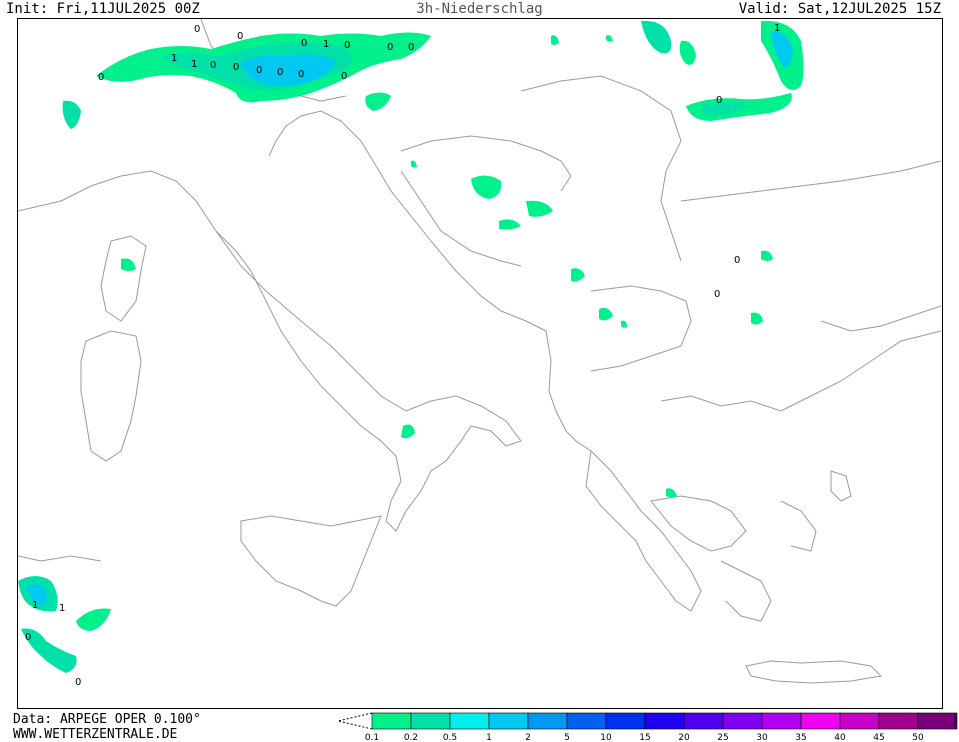  I want to click on legend-tick-label: 2, so click(528, 737).